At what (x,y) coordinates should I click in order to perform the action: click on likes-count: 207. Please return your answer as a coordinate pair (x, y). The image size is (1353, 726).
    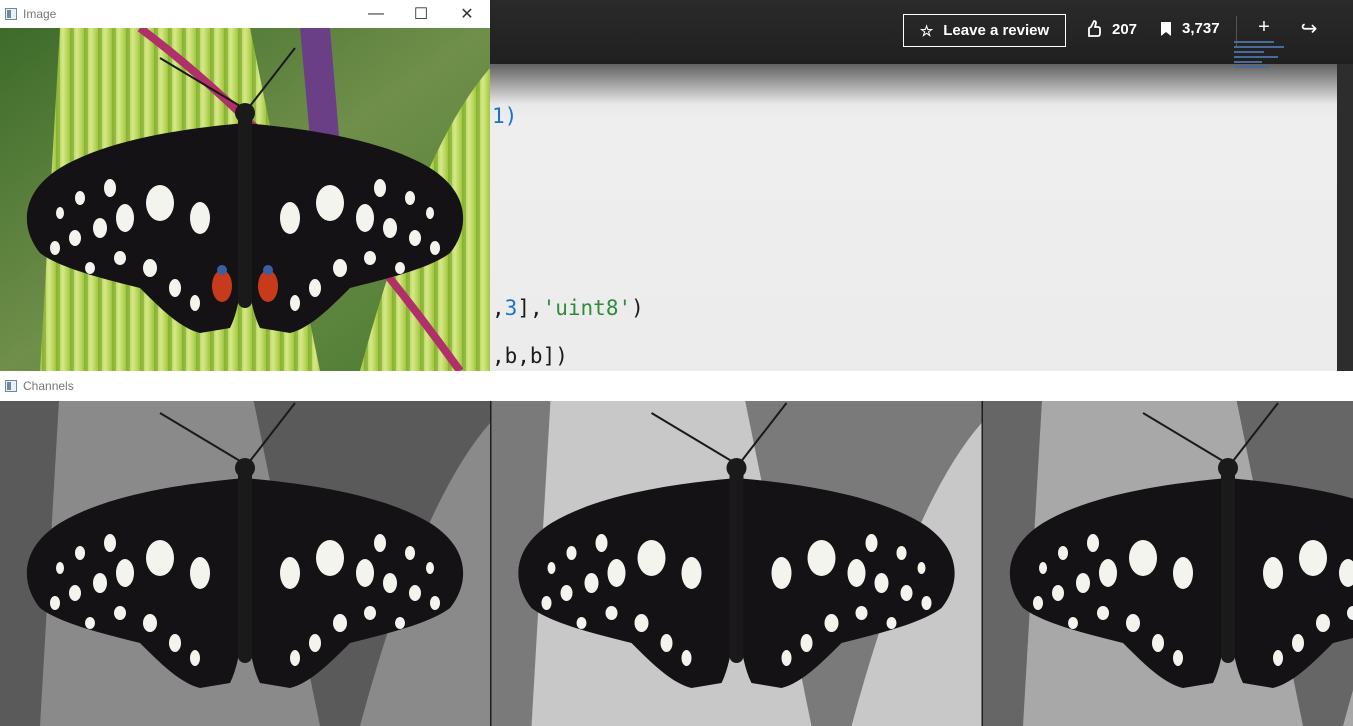
    Looking at the image, I should click on (1125, 29).